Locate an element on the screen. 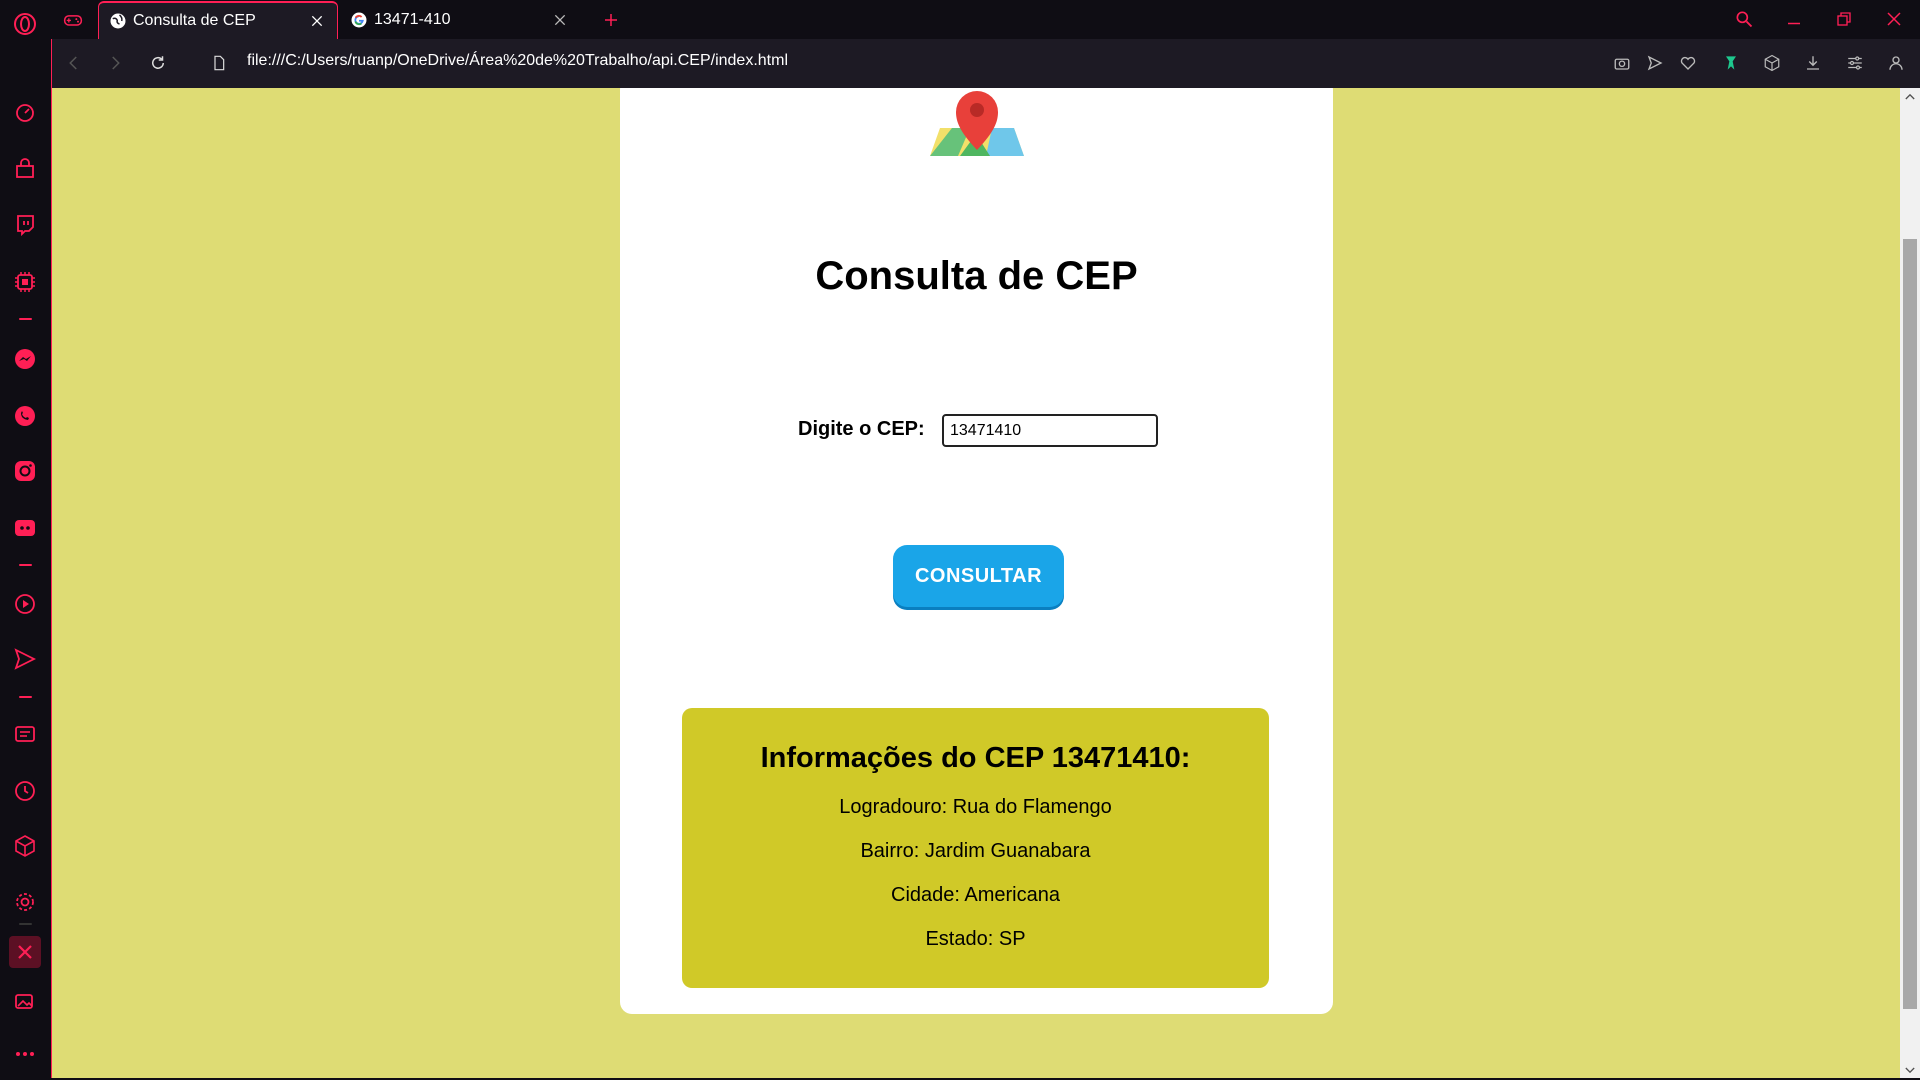  tab-title: 13471-410 is located at coordinates (412, 19).